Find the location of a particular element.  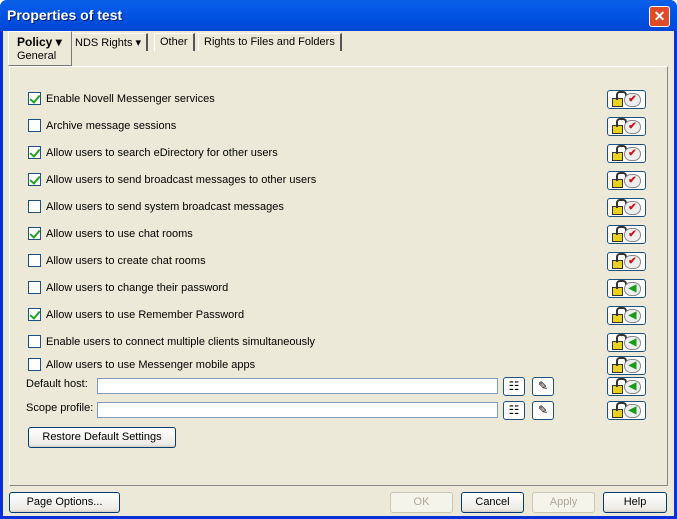

apply-button: Apply is located at coordinates (563, 502).